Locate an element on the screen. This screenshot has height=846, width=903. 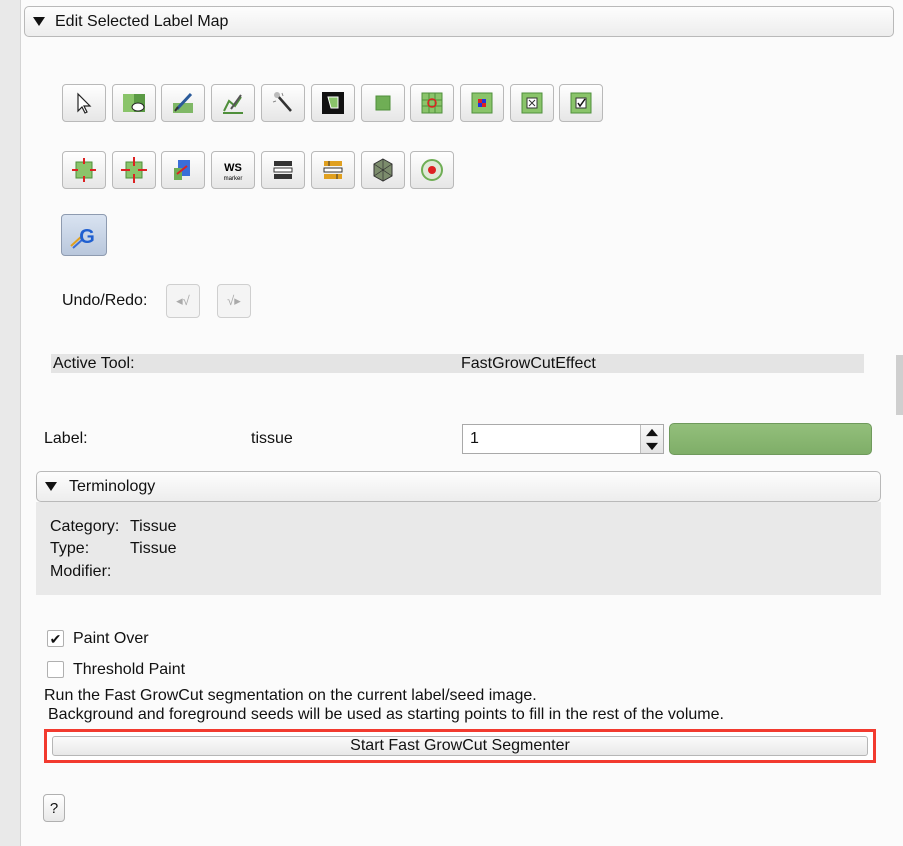
dilate-tool-button is located at coordinates (134, 170).